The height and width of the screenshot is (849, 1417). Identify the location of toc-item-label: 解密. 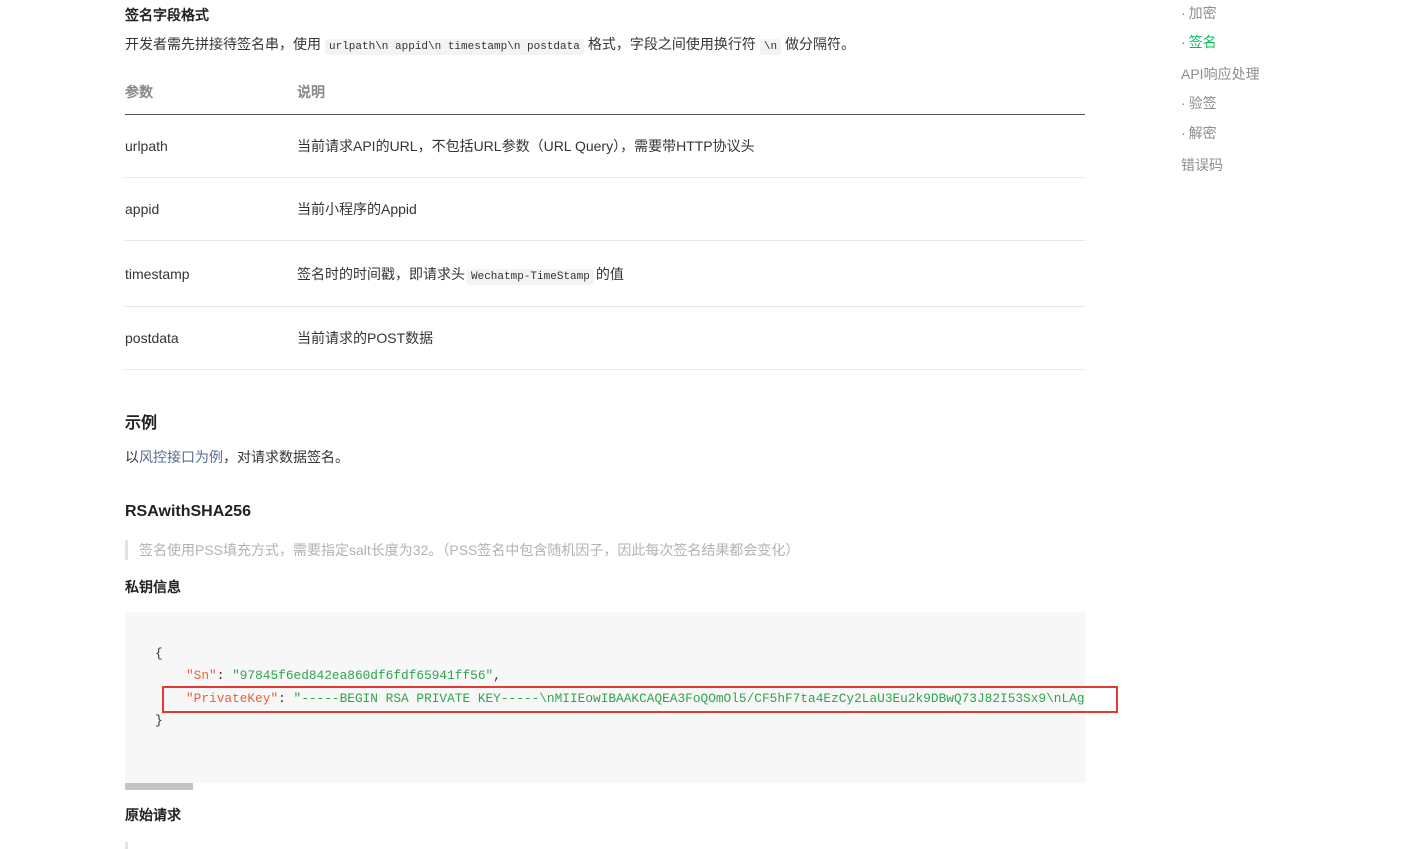
(1202, 133).